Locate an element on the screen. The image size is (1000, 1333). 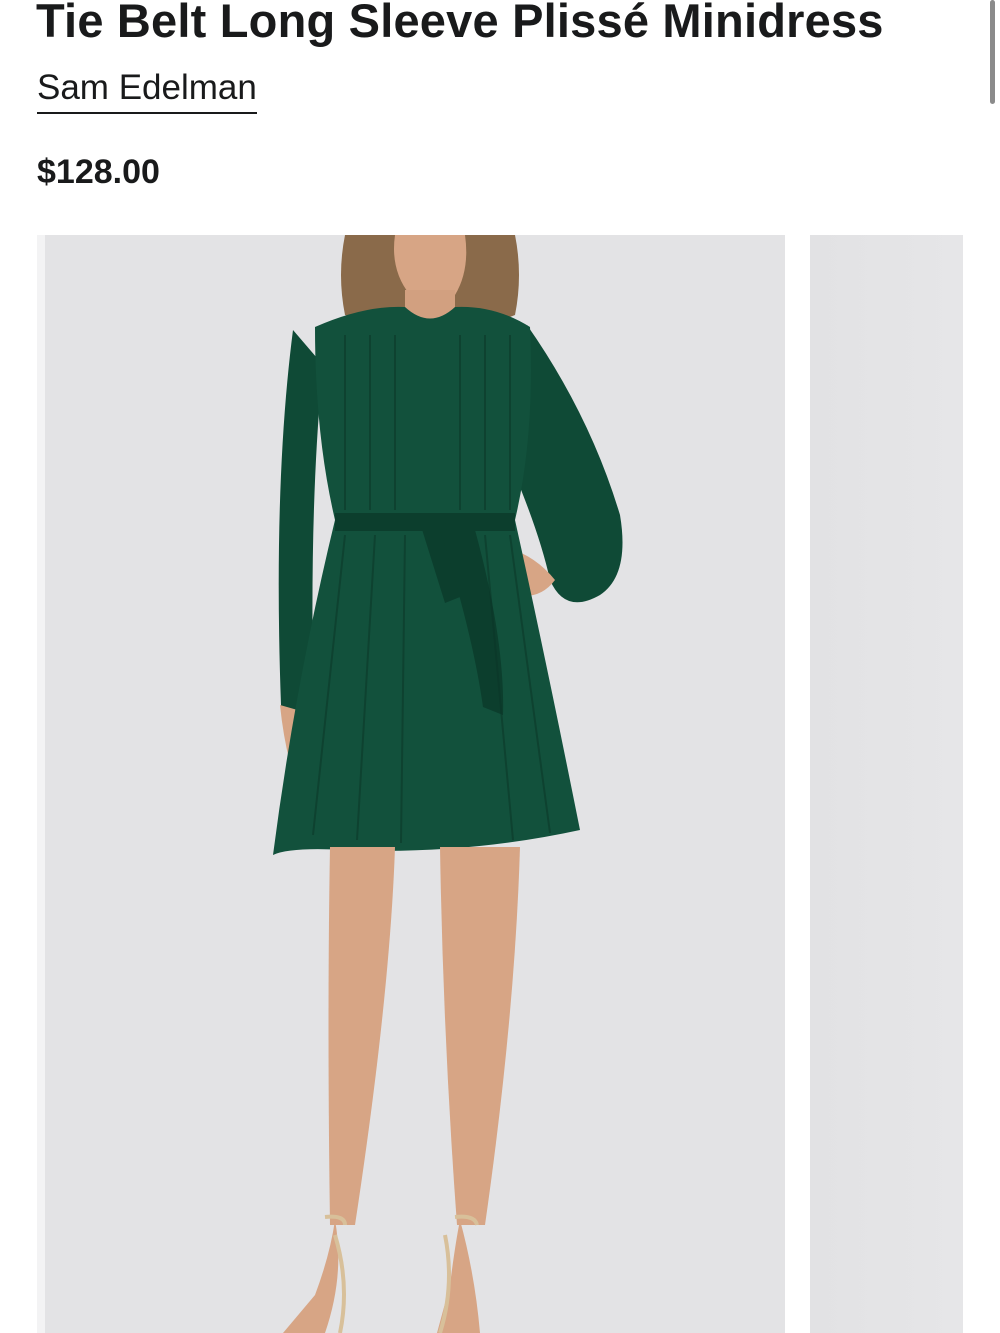
product-title: Tie Belt Long Sleeve Plissé Minidress is located at coordinates (460, 23).